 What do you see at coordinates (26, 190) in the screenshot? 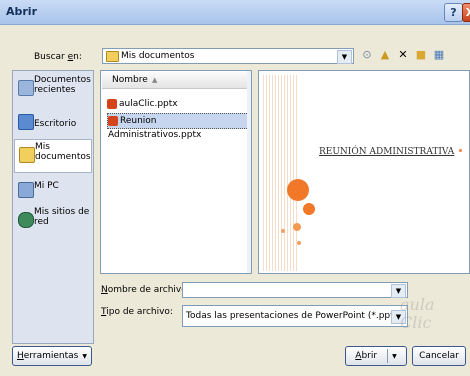
I see `my-computer-icon` at bounding box center [26, 190].